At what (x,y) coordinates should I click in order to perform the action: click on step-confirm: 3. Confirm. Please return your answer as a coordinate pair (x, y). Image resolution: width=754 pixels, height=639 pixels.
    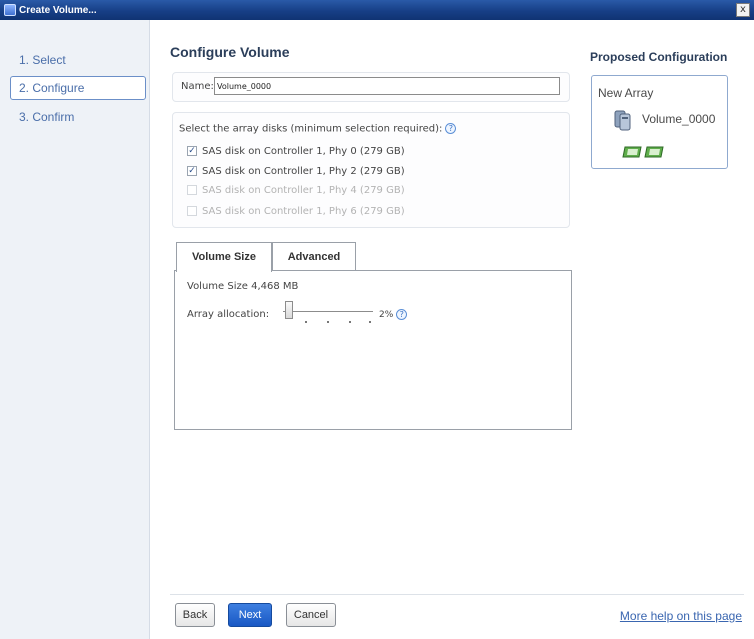
    Looking at the image, I should click on (78, 117).